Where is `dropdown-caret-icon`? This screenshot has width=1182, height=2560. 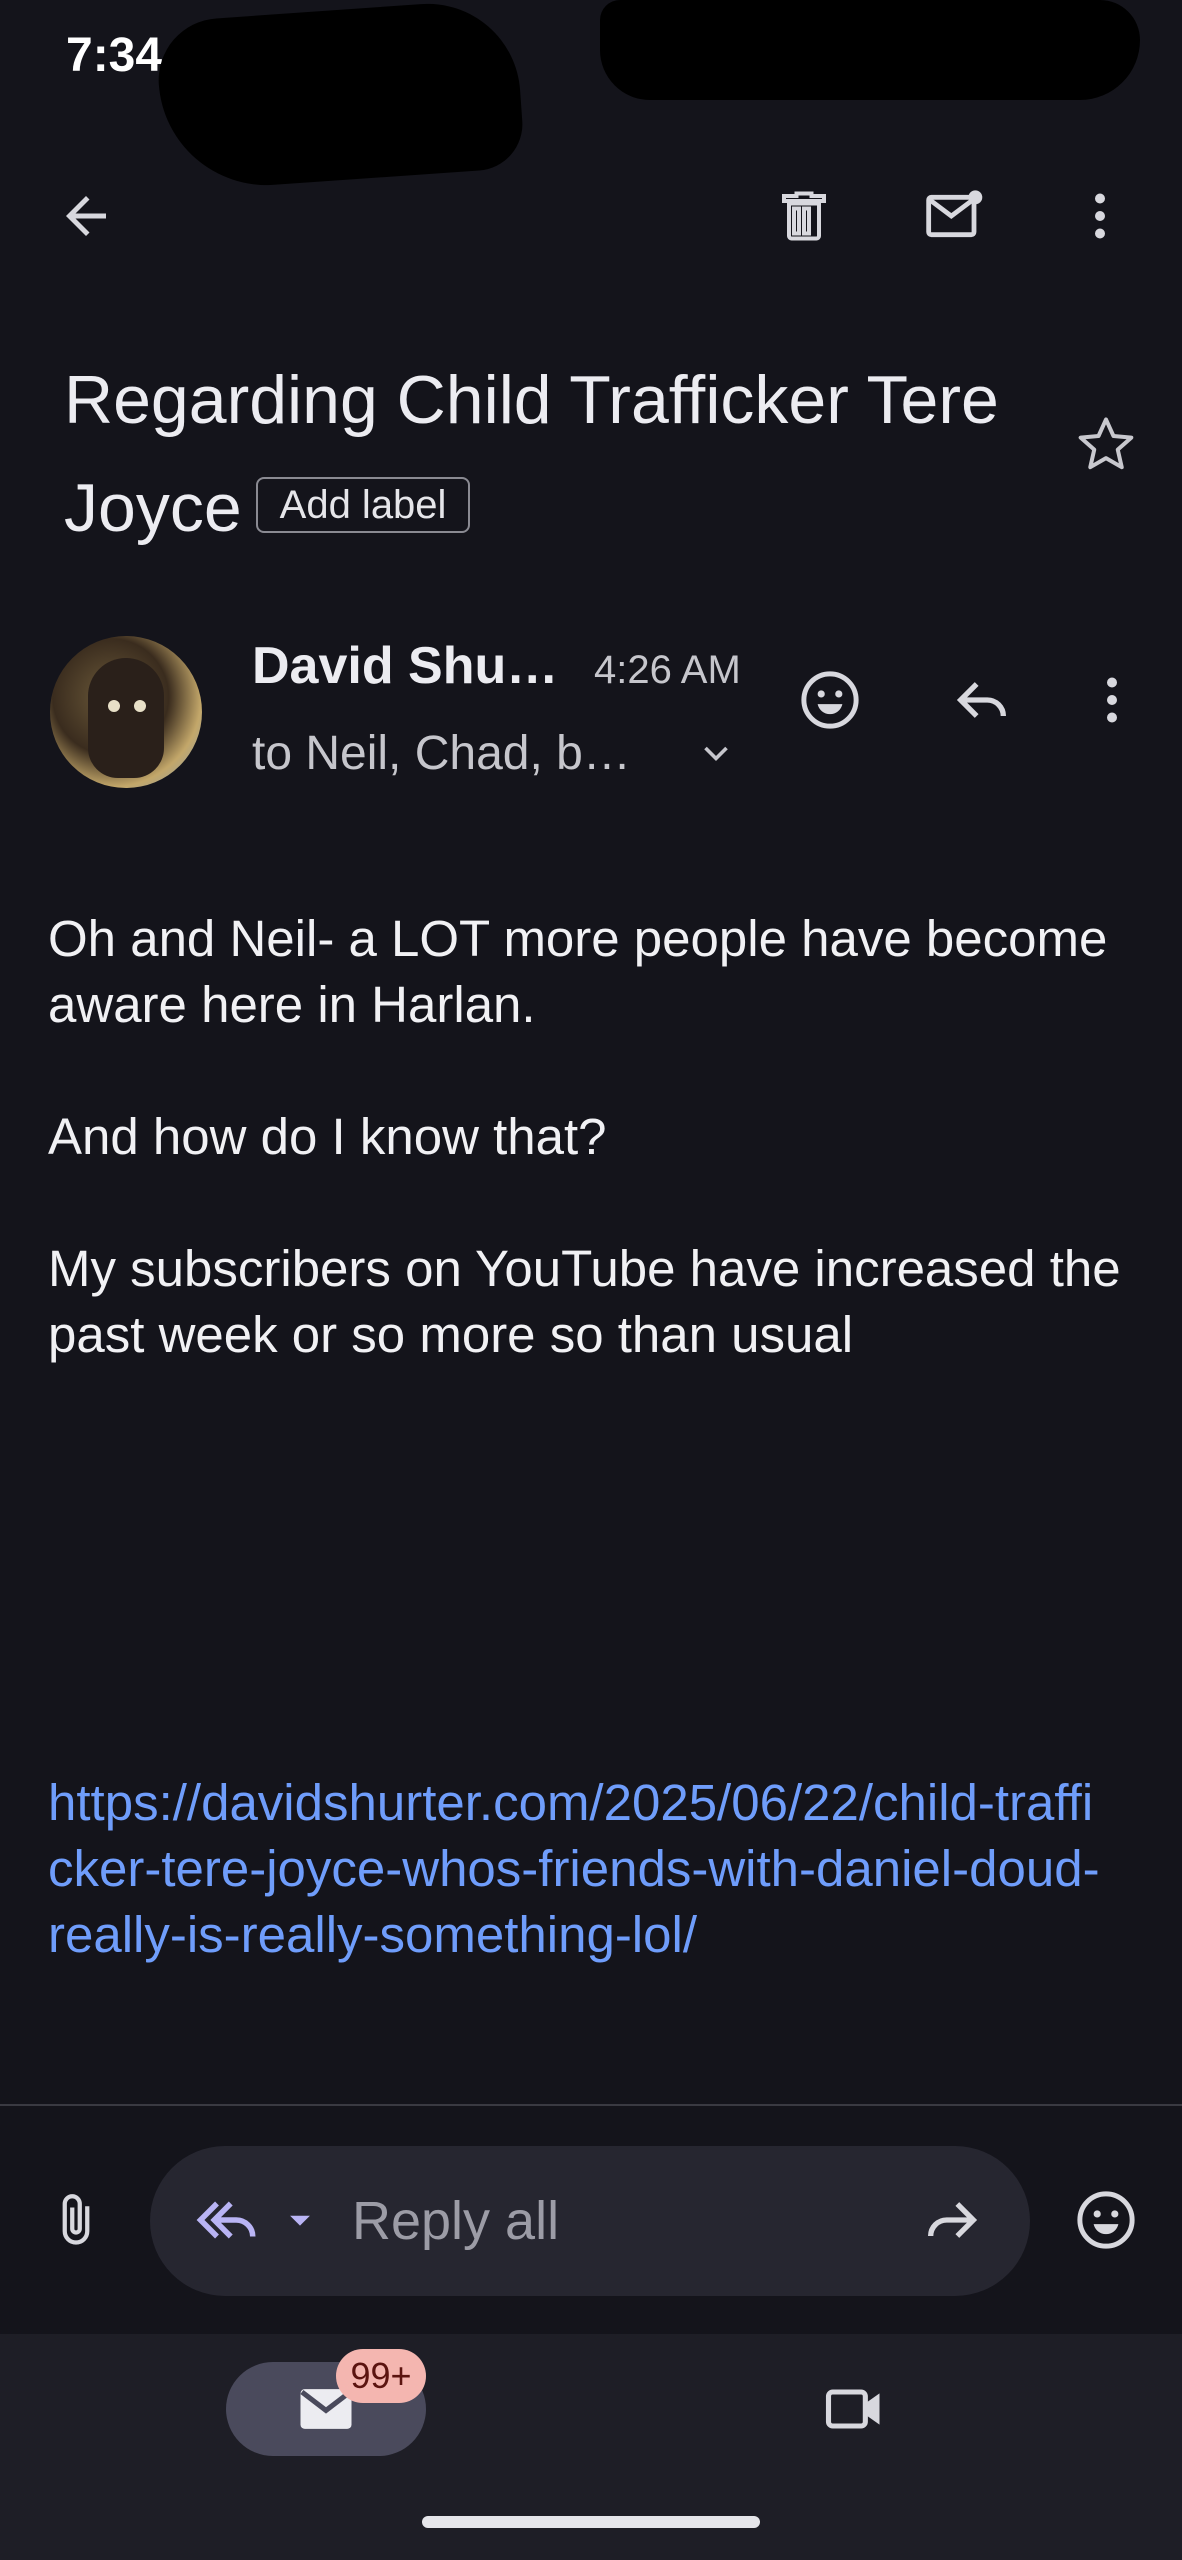 dropdown-caret-icon is located at coordinates (300, 2220).